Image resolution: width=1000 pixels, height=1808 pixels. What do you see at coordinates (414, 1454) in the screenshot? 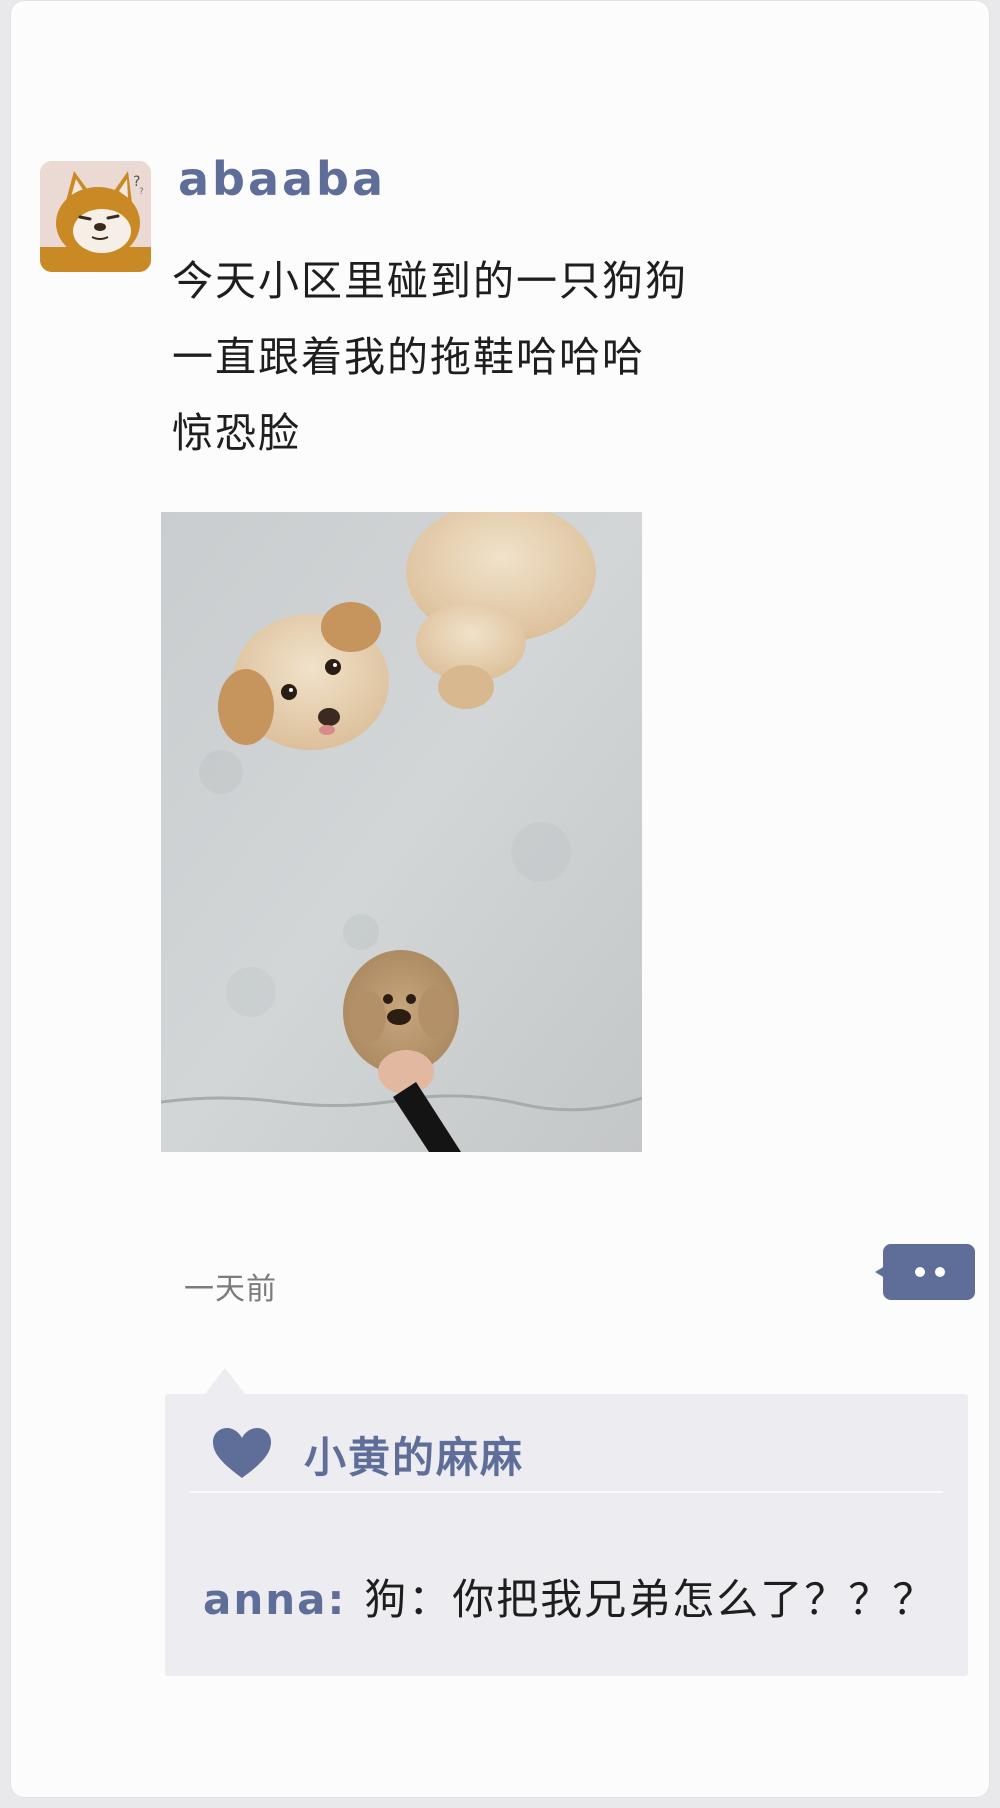
I see `liker-name: 小黄的麻麻` at bounding box center [414, 1454].